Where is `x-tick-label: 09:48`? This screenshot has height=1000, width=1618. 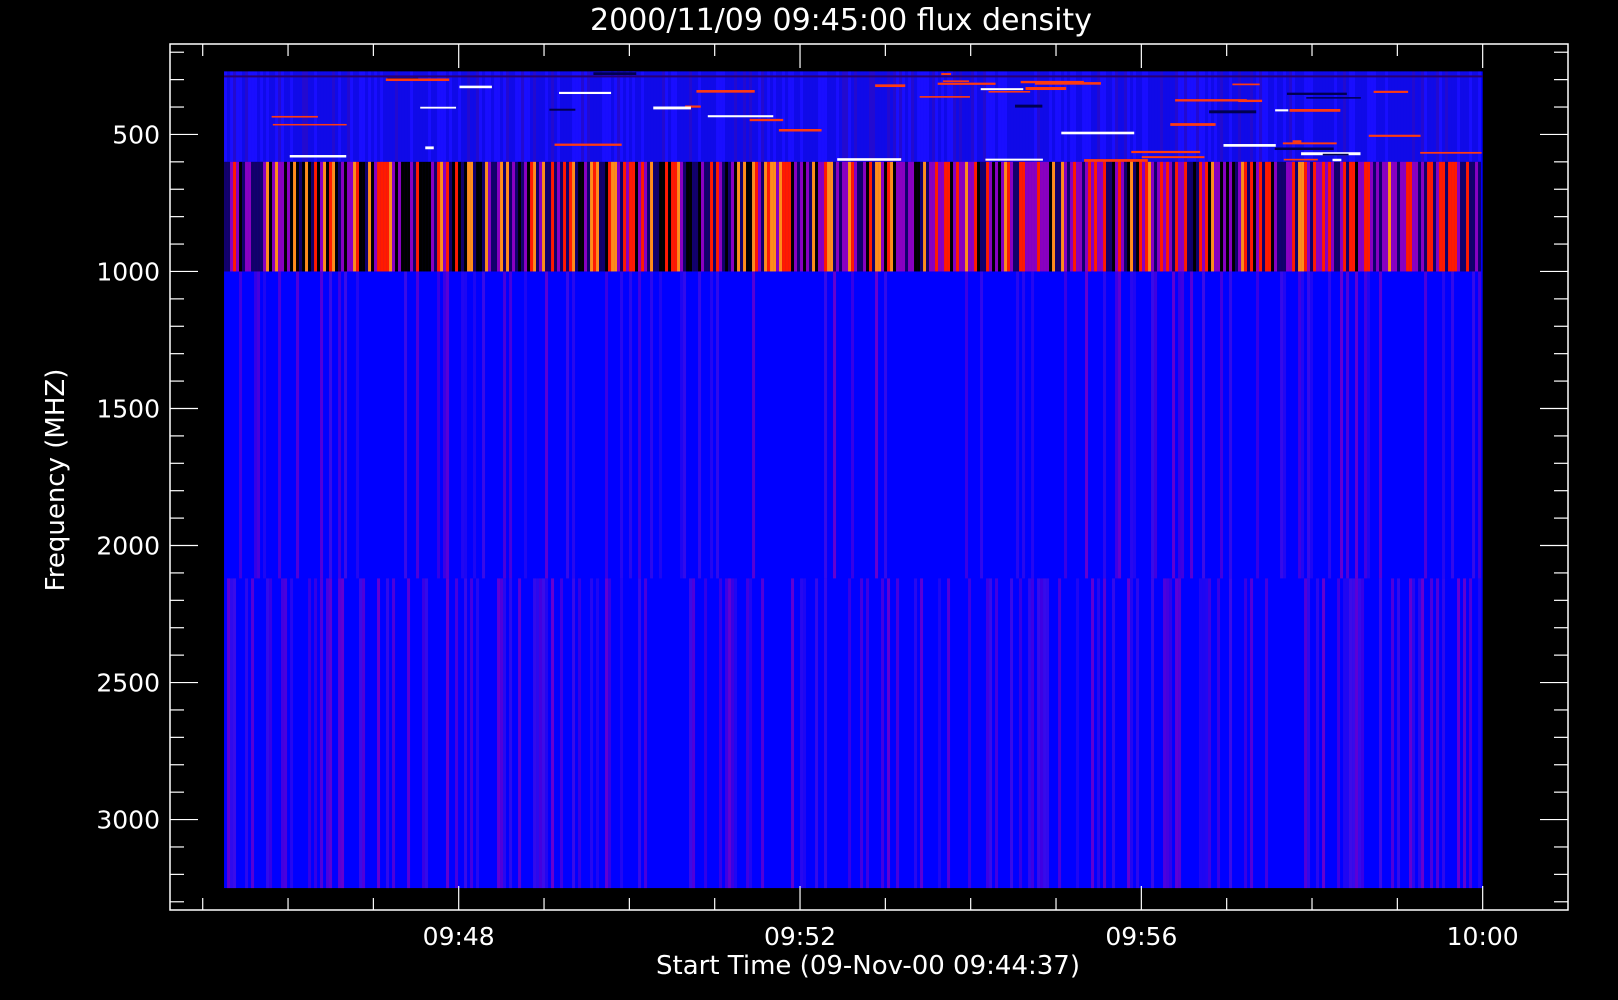 x-tick-label: 09:48 is located at coordinates (459, 936).